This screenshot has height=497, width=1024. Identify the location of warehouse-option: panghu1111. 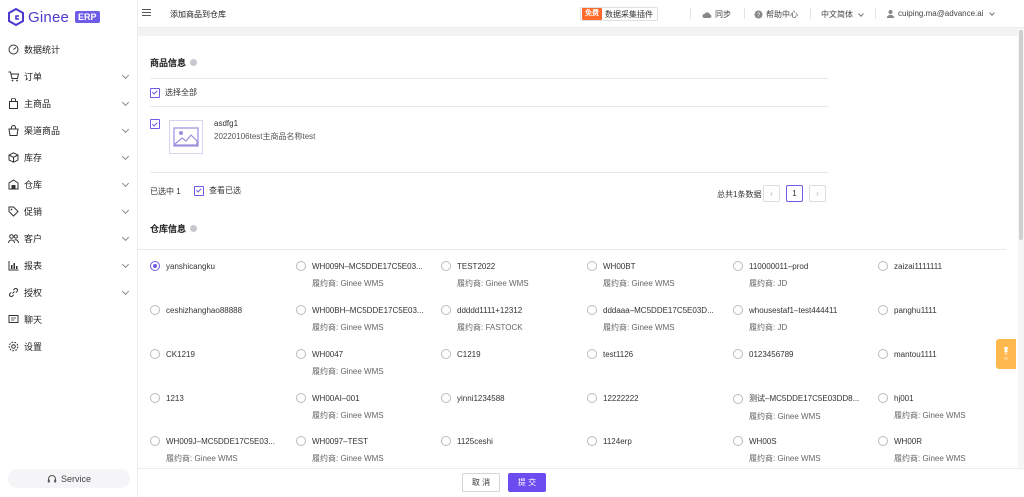
(948, 310).